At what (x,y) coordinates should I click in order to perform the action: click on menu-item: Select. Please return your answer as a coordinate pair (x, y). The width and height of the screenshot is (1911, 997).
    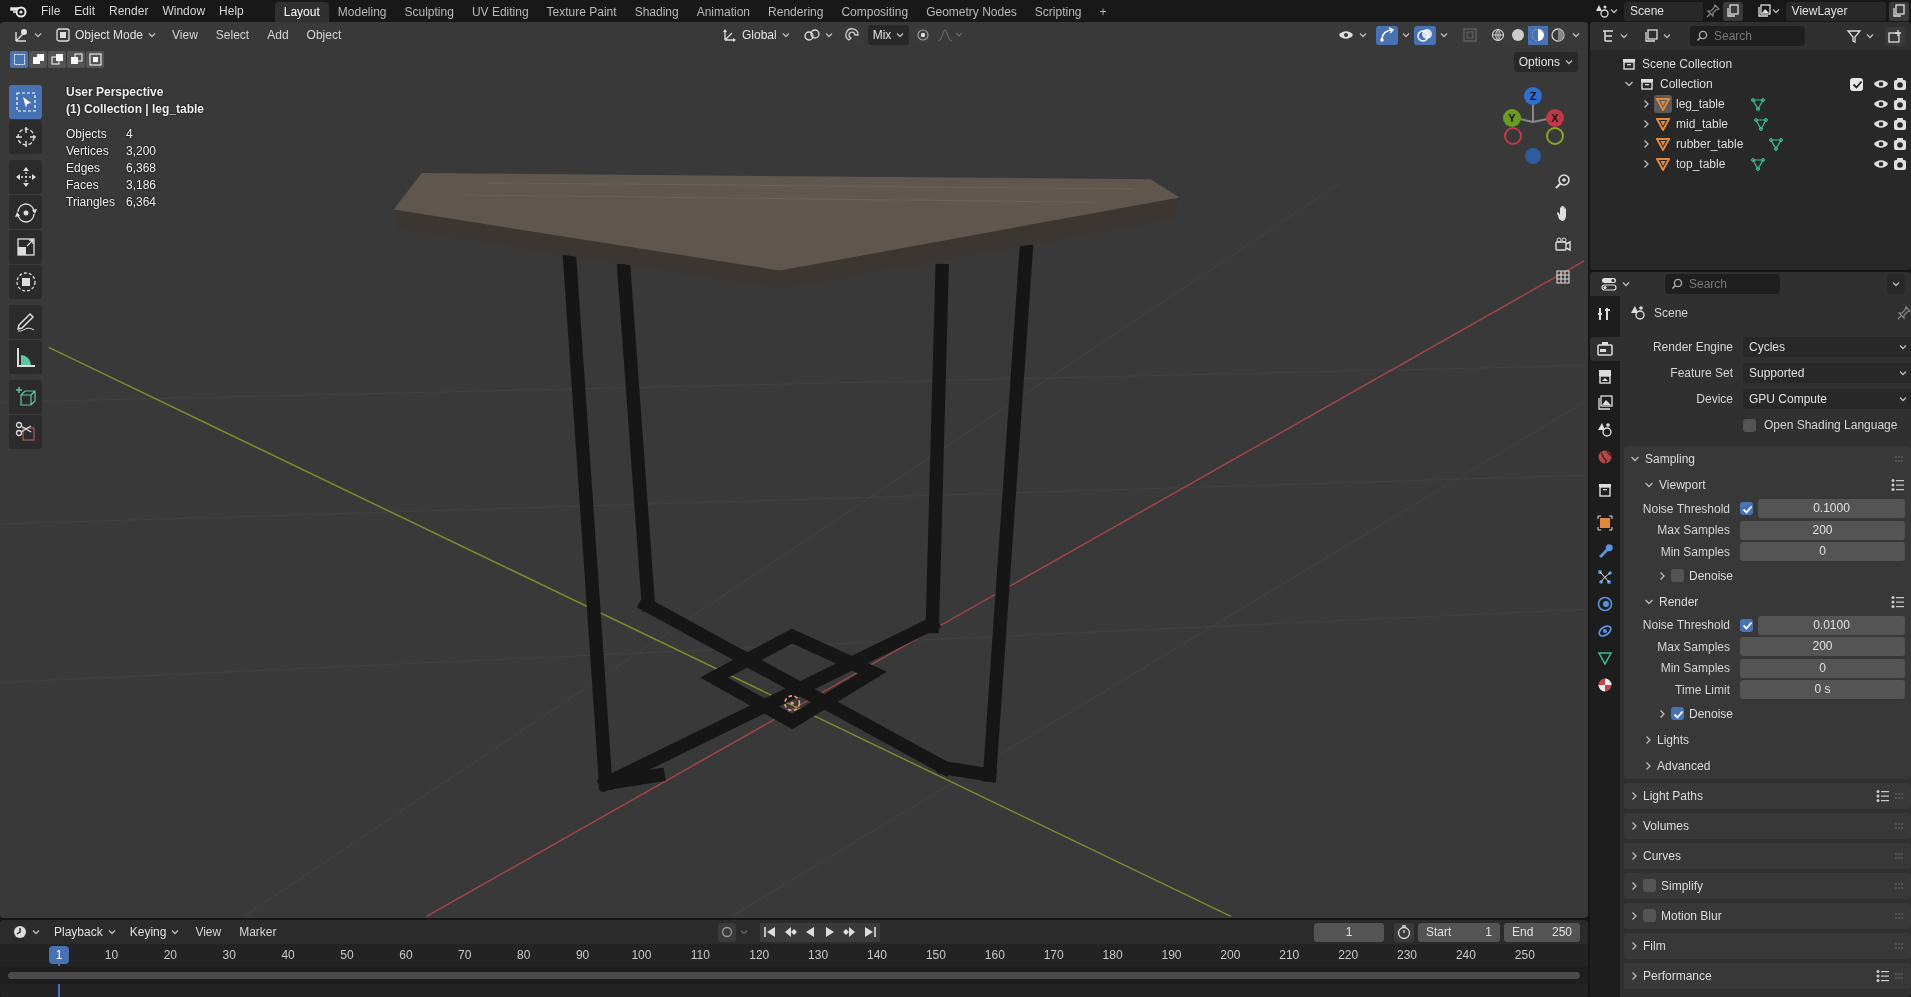
    Looking at the image, I should click on (232, 35).